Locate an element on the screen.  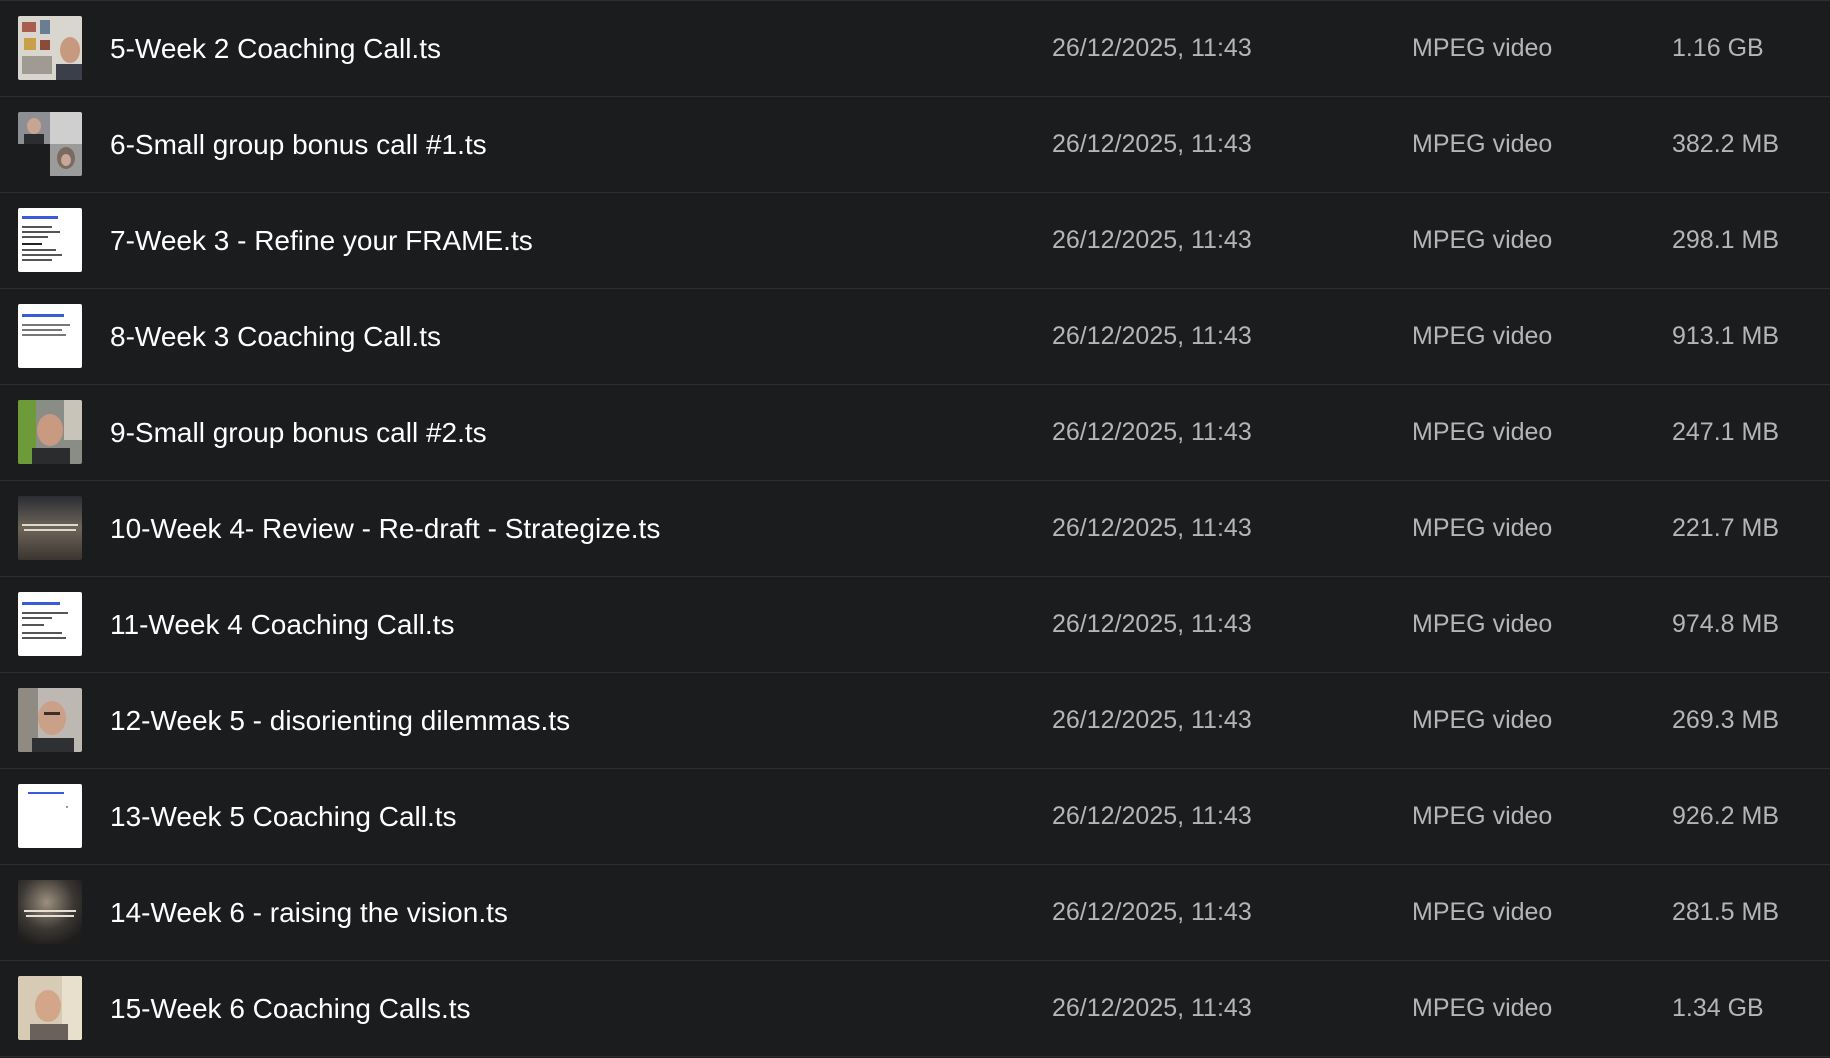
file-size: 1.34 GB is located at coordinates (1718, 1008).